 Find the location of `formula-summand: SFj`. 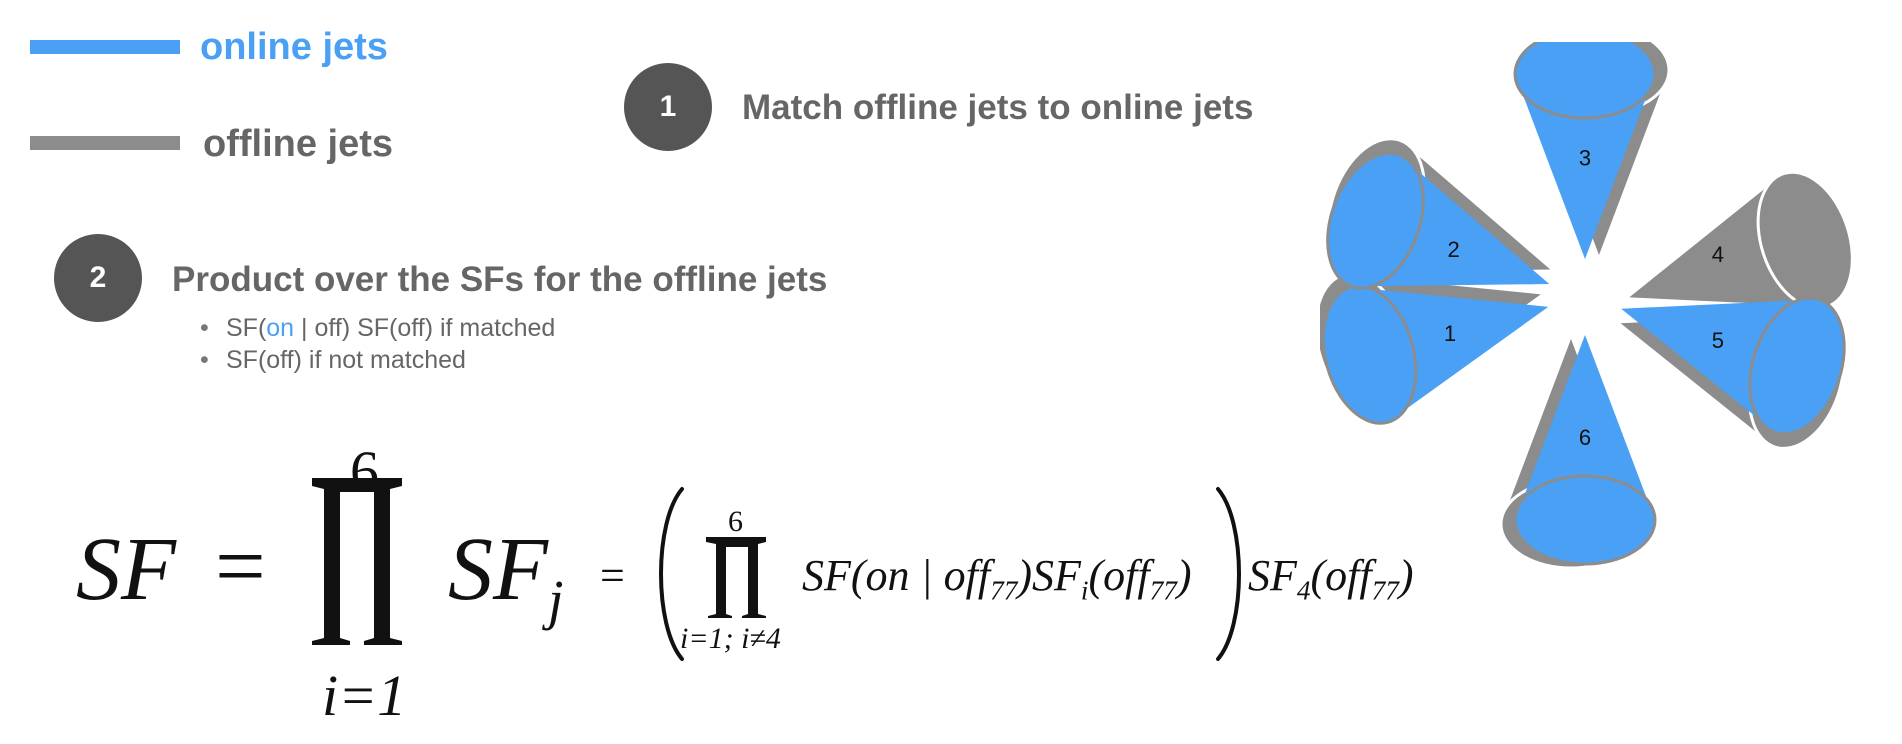

formula-summand: SFj is located at coordinates (506, 576).